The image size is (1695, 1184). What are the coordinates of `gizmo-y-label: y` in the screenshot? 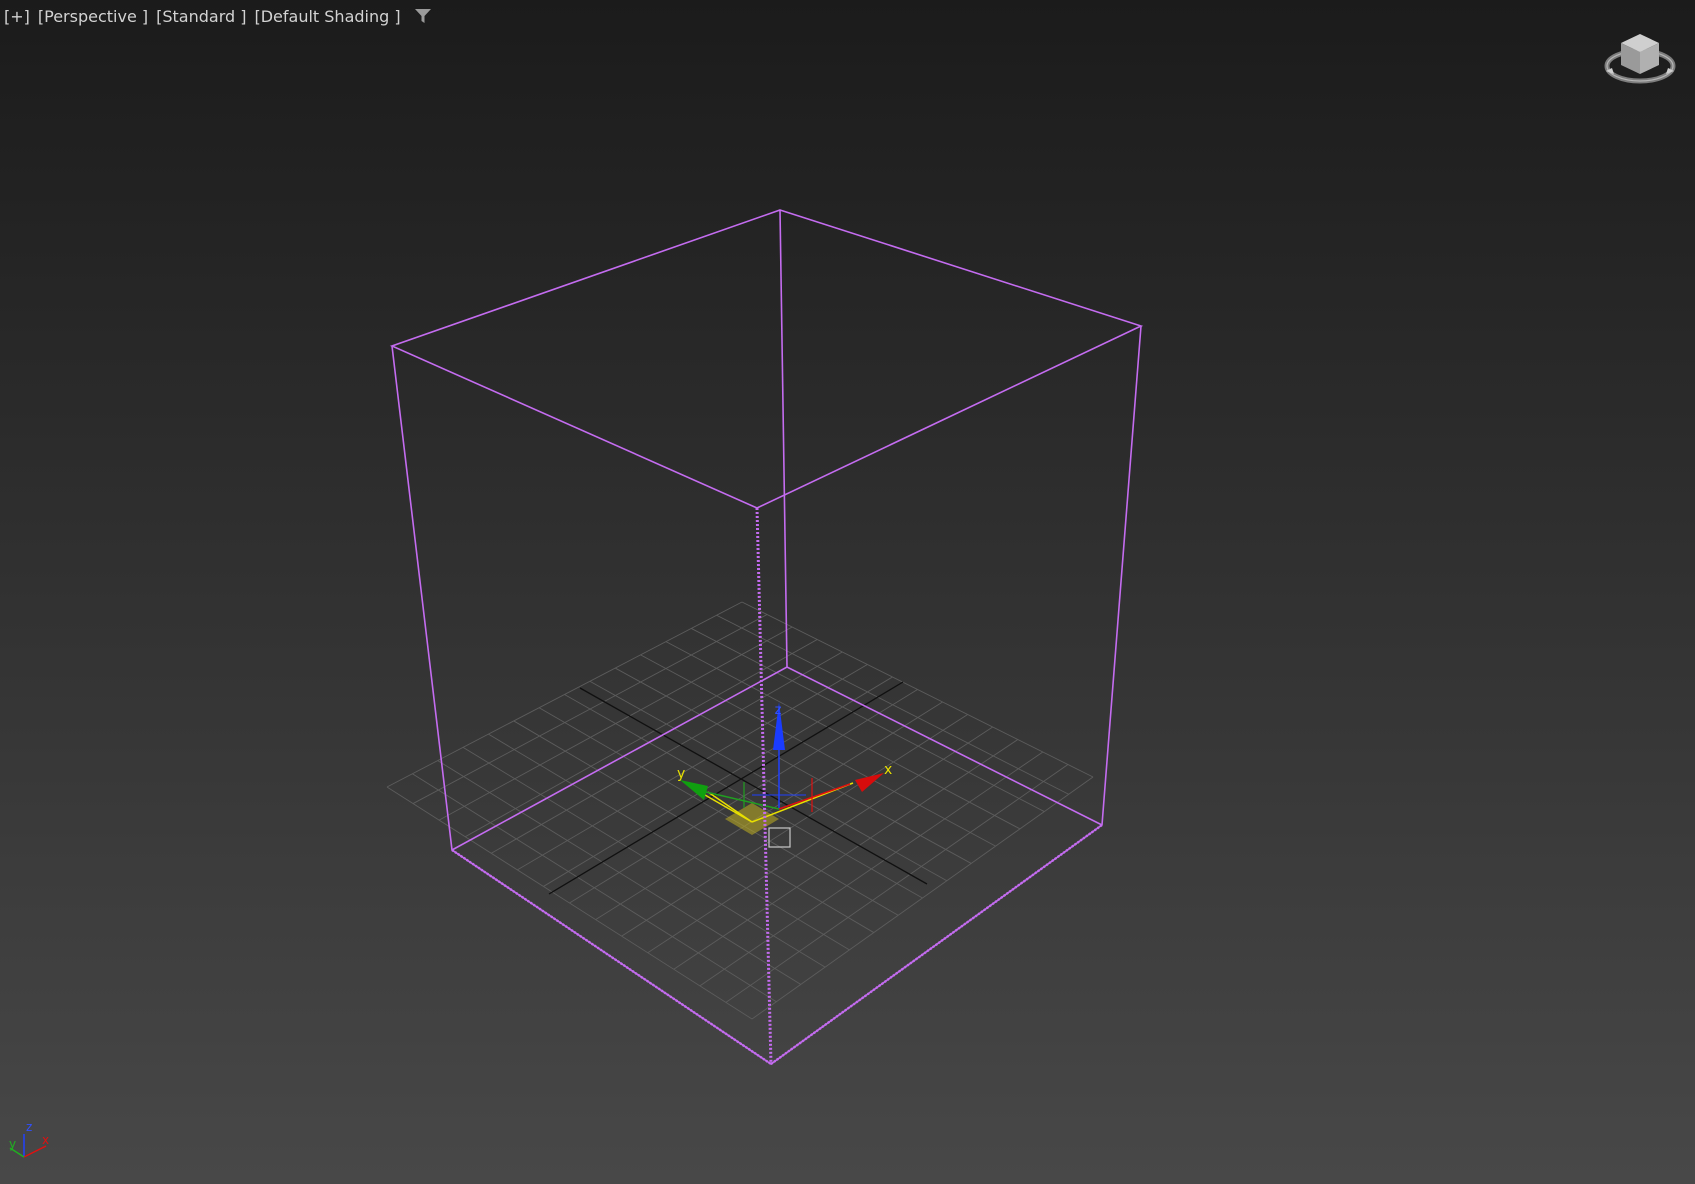 It's located at (681, 774).